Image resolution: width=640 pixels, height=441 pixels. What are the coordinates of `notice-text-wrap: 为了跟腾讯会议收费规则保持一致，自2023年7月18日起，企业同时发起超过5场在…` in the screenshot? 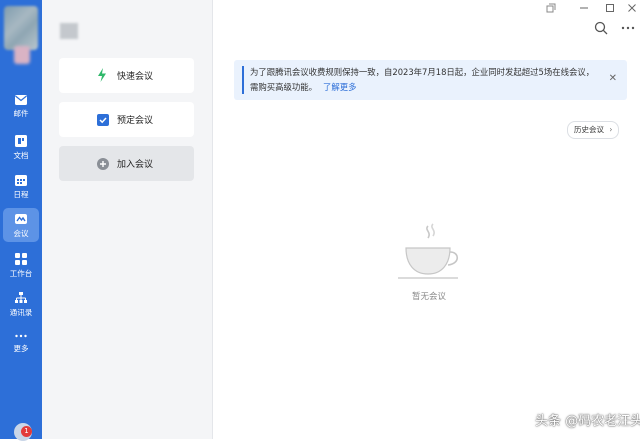 It's located at (424, 80).